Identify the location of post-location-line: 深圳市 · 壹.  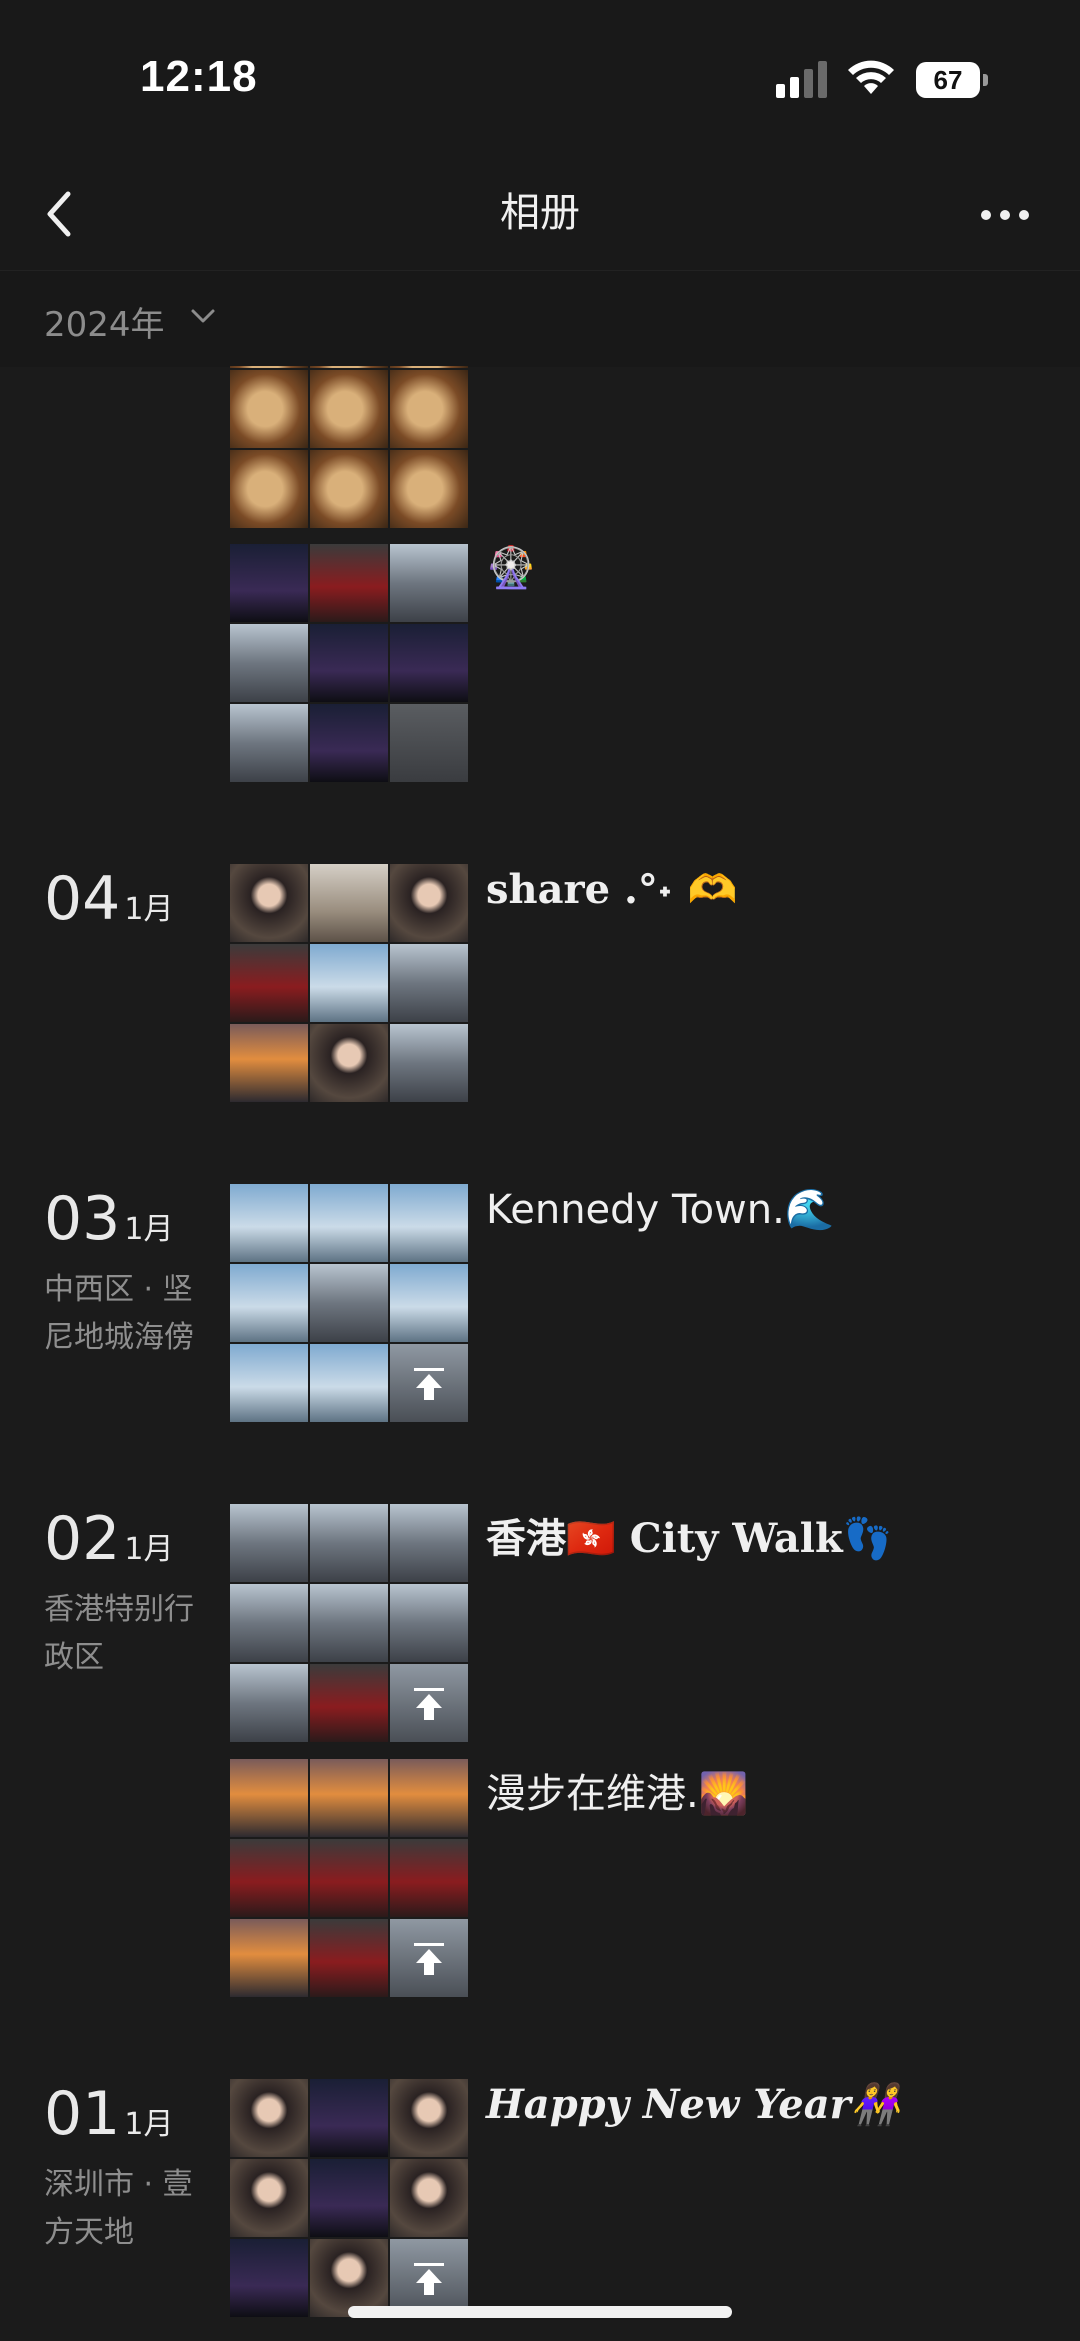
(118, 2184).